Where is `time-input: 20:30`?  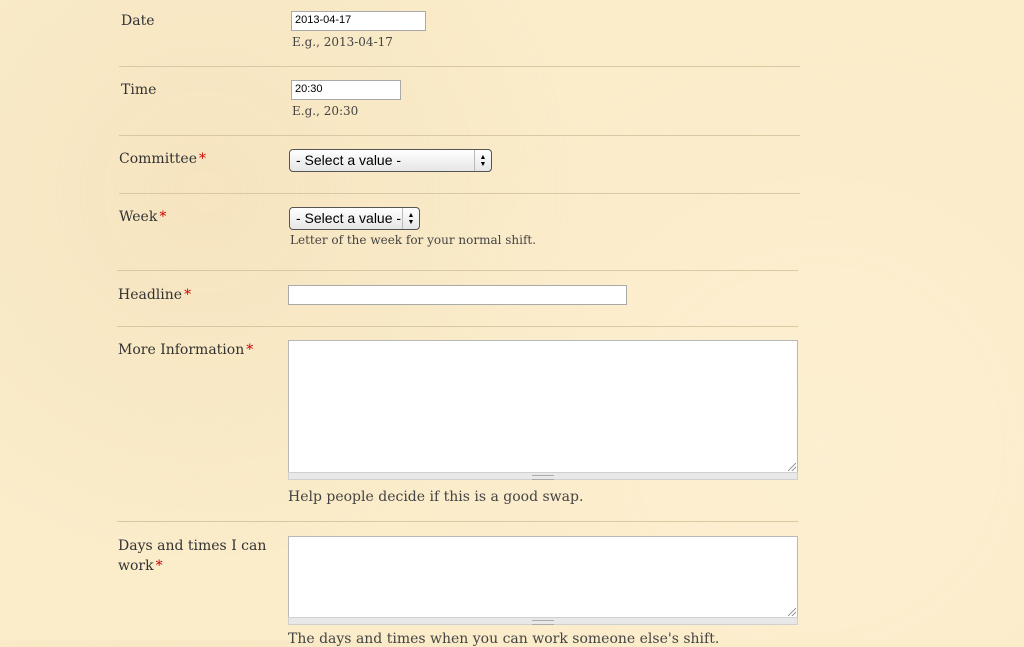 time-input: 20:30 is located at coordinates (346, 90).